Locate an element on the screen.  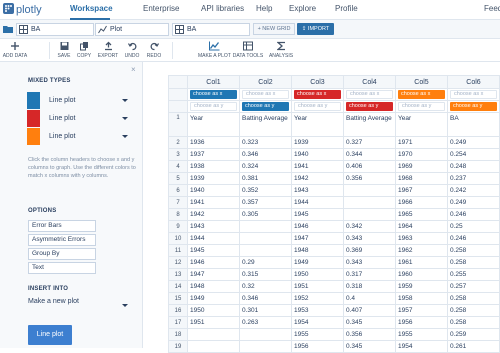
grid-cell: 1948 is located at coordinates (213, 286).